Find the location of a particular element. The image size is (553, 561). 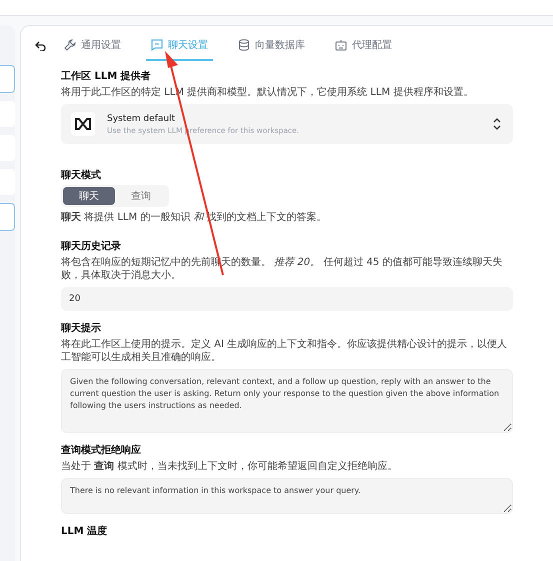

section-title: 工作区 LLM 提供者 is located at coordinates (106, 76).